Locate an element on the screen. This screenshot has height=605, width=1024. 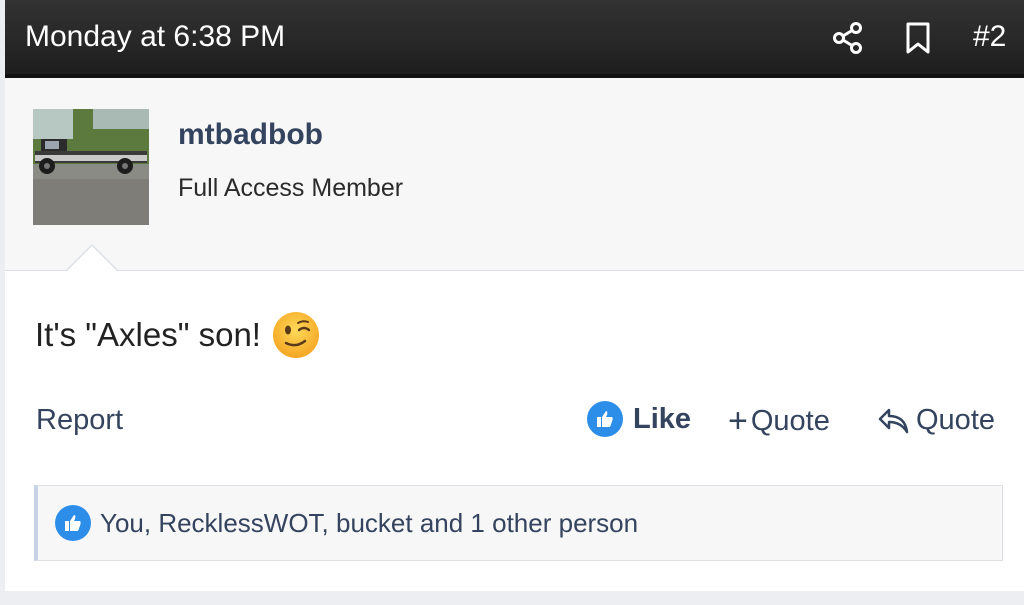
message-text: It's "Axles" son! is located at coordinates (148, 334).